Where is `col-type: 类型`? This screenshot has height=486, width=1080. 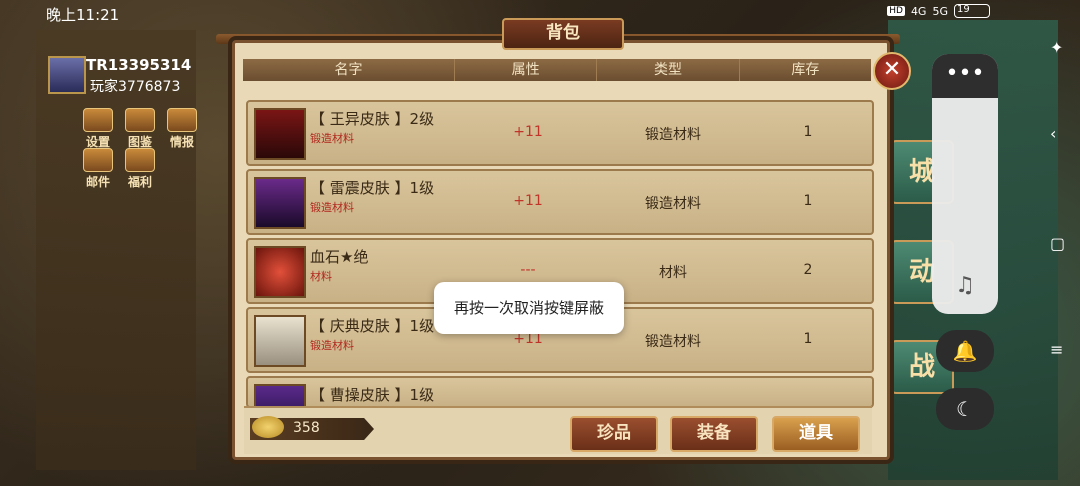 col-type: 类型 is located at coordinates (668, 70).